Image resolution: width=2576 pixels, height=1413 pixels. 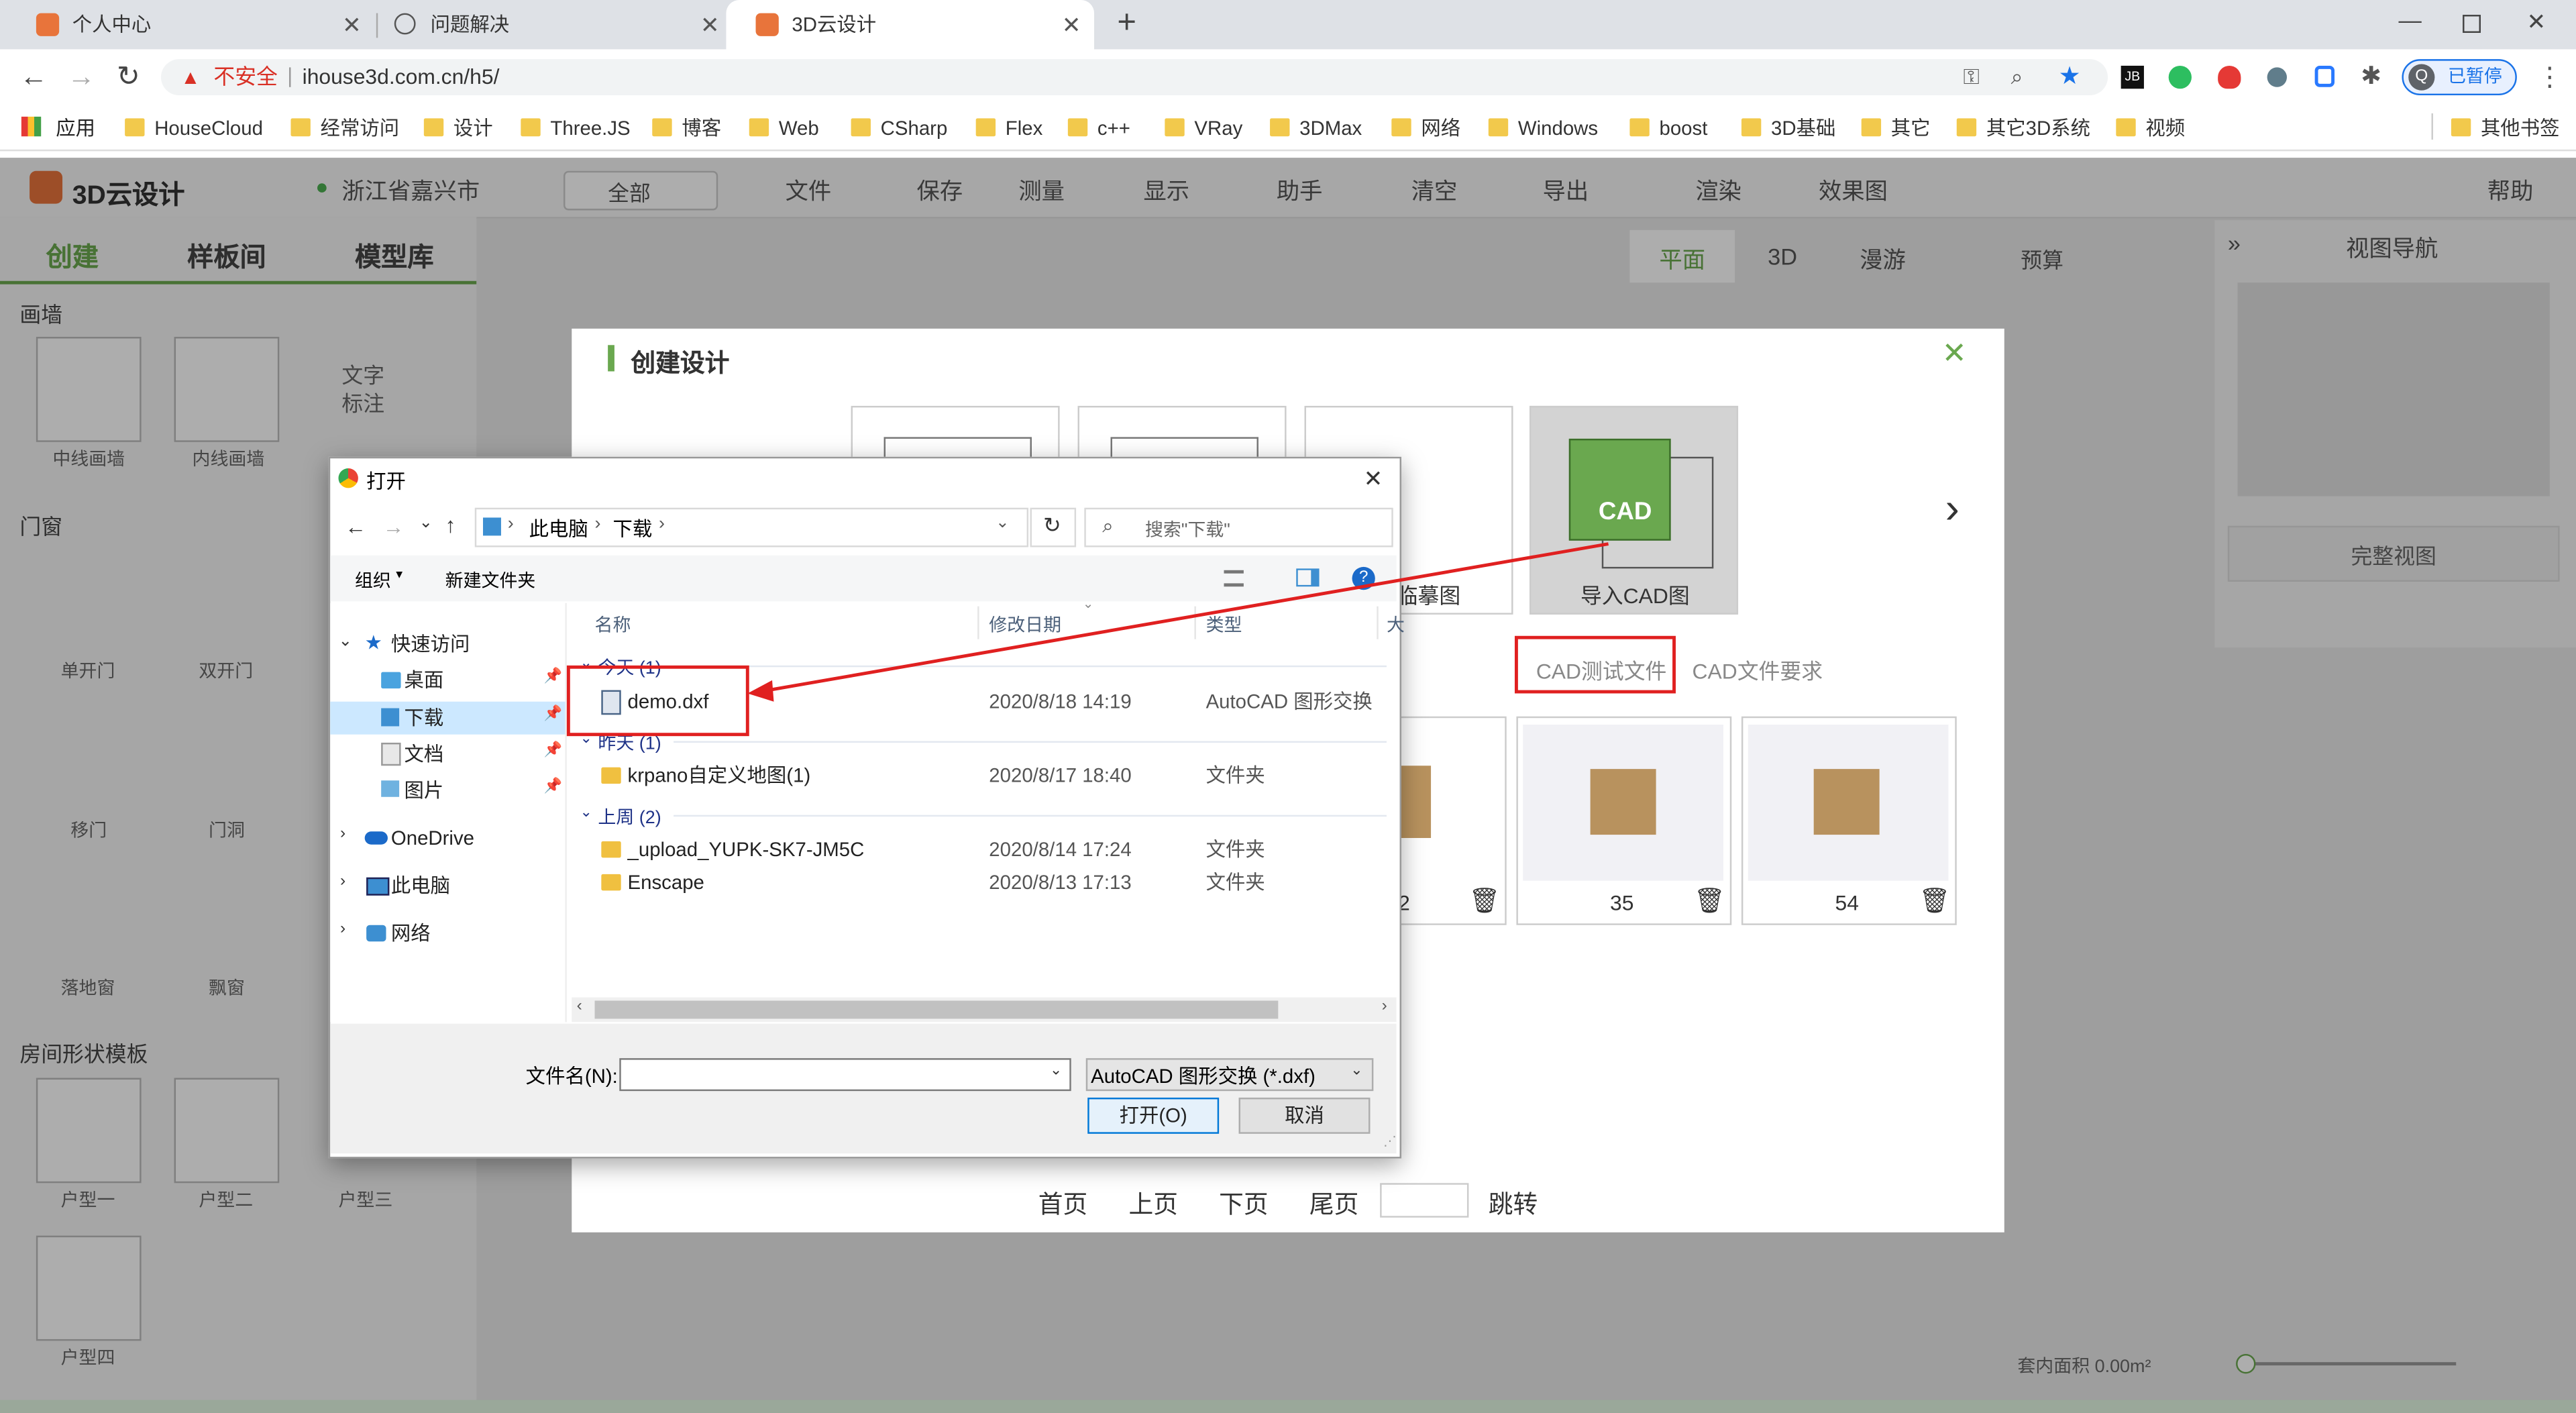 I want to click on annotation-arrow, so click(x=1178, y=622).